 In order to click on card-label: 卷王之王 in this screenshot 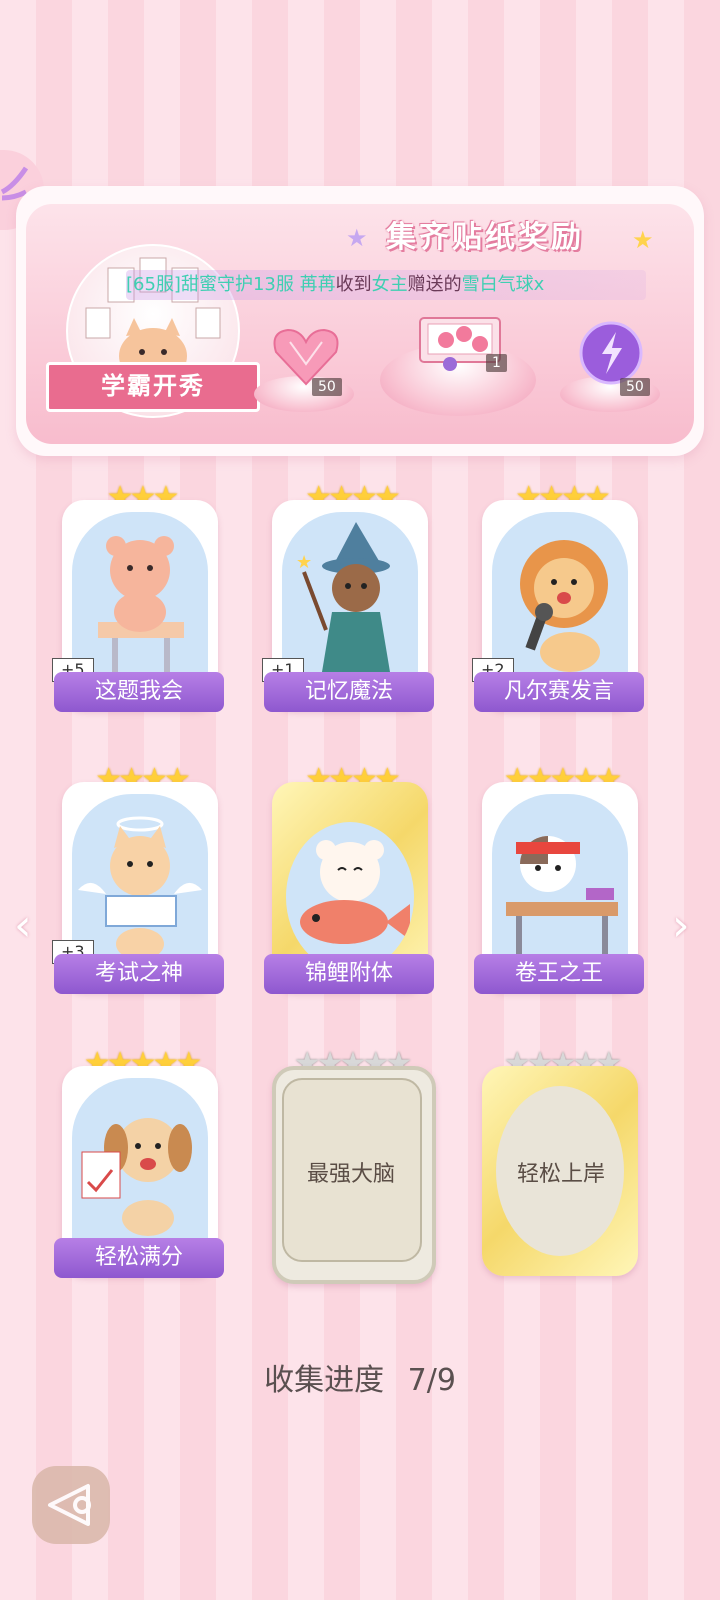, I will do `click(559, 974)`.